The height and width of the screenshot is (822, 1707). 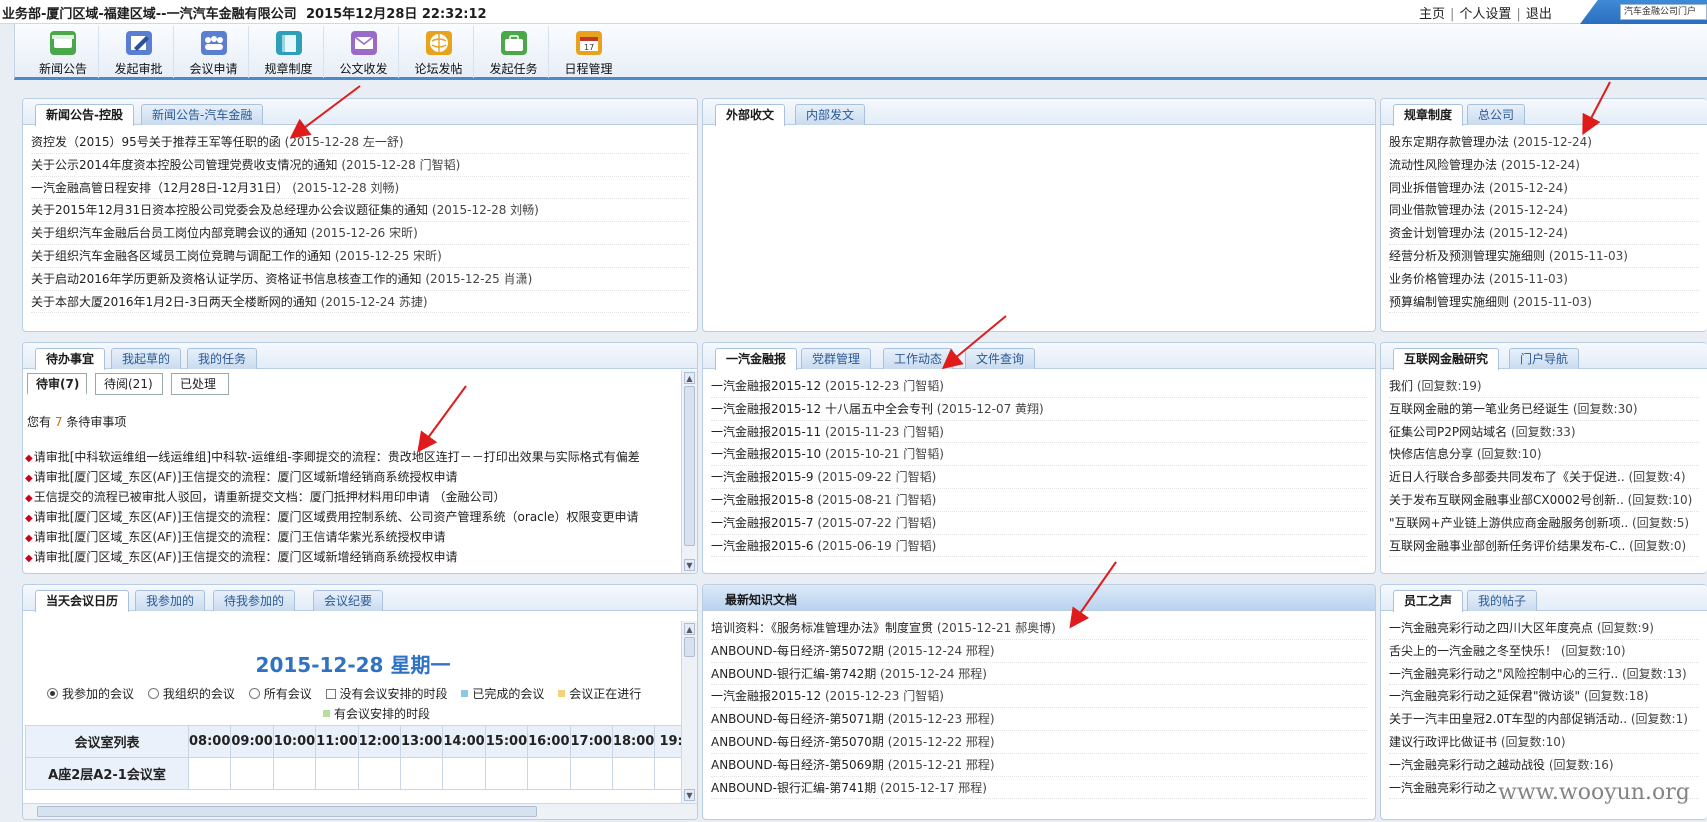 I want to click on tab-internal-docs: 内部发文, so click(x=830, y=114).